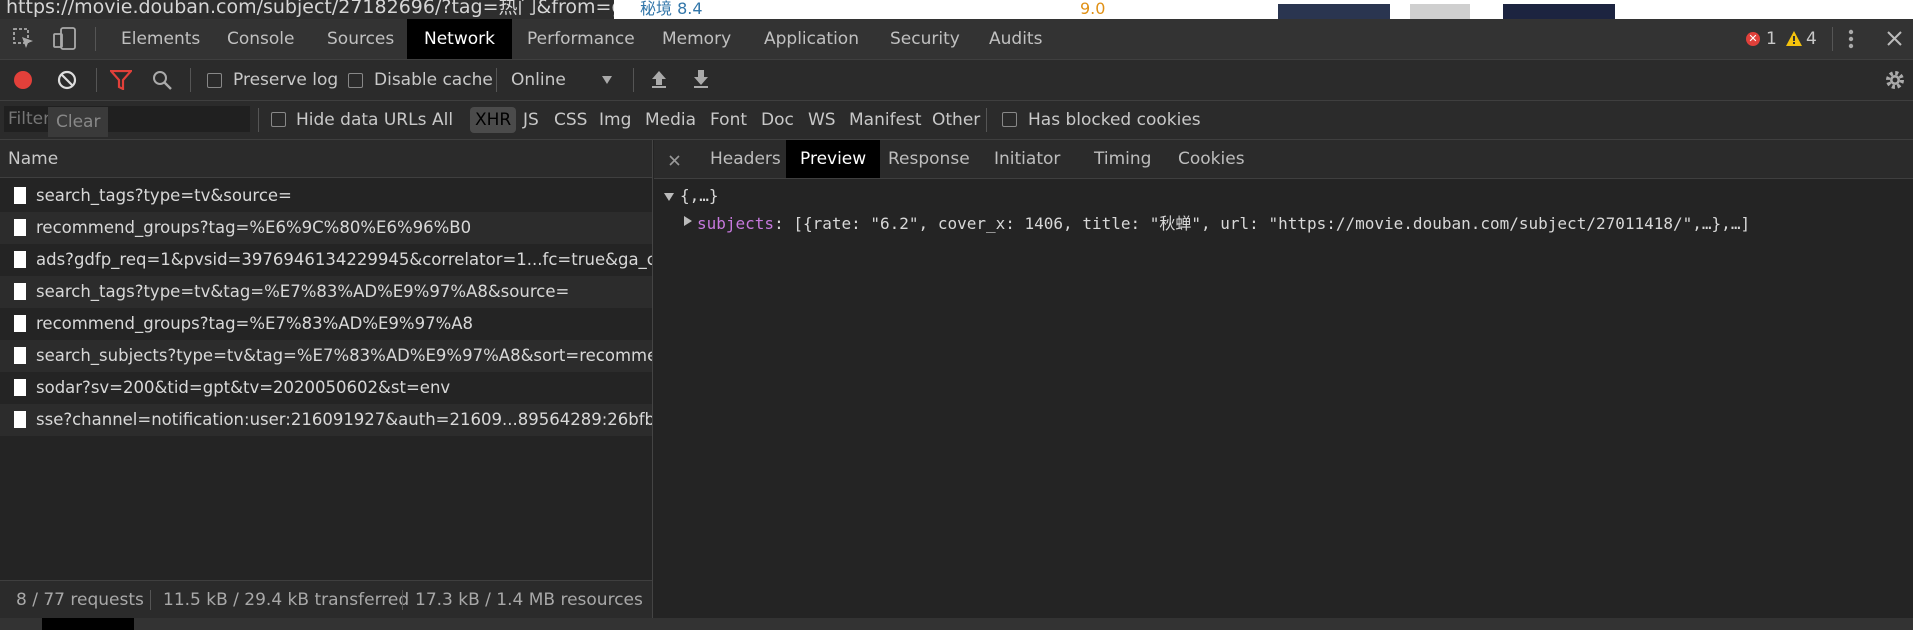 This screenshot has width=1913, height=630. Describe the element at coordinates (833, 159) in the screenshot. I see `tab-preview: Preview` at that location.